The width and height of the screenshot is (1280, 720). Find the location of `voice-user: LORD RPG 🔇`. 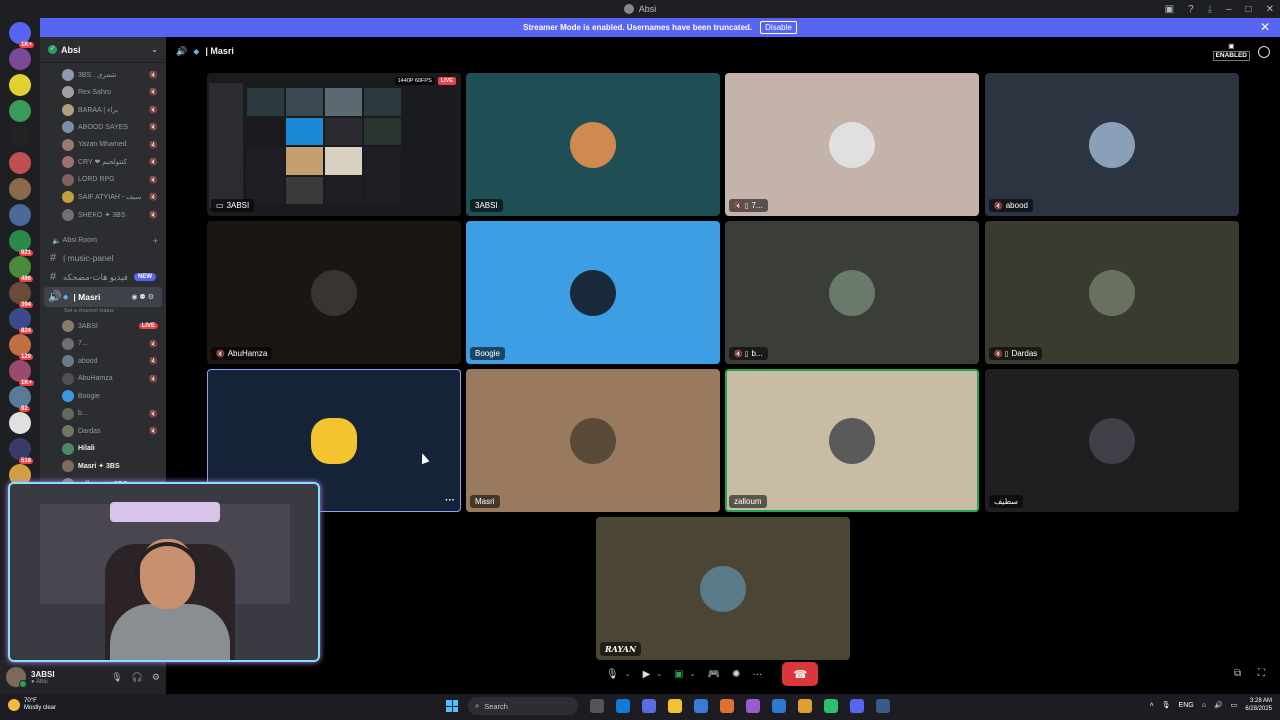

voice-user: LORD RPG 🔇 is located at coordinates (114, 180).